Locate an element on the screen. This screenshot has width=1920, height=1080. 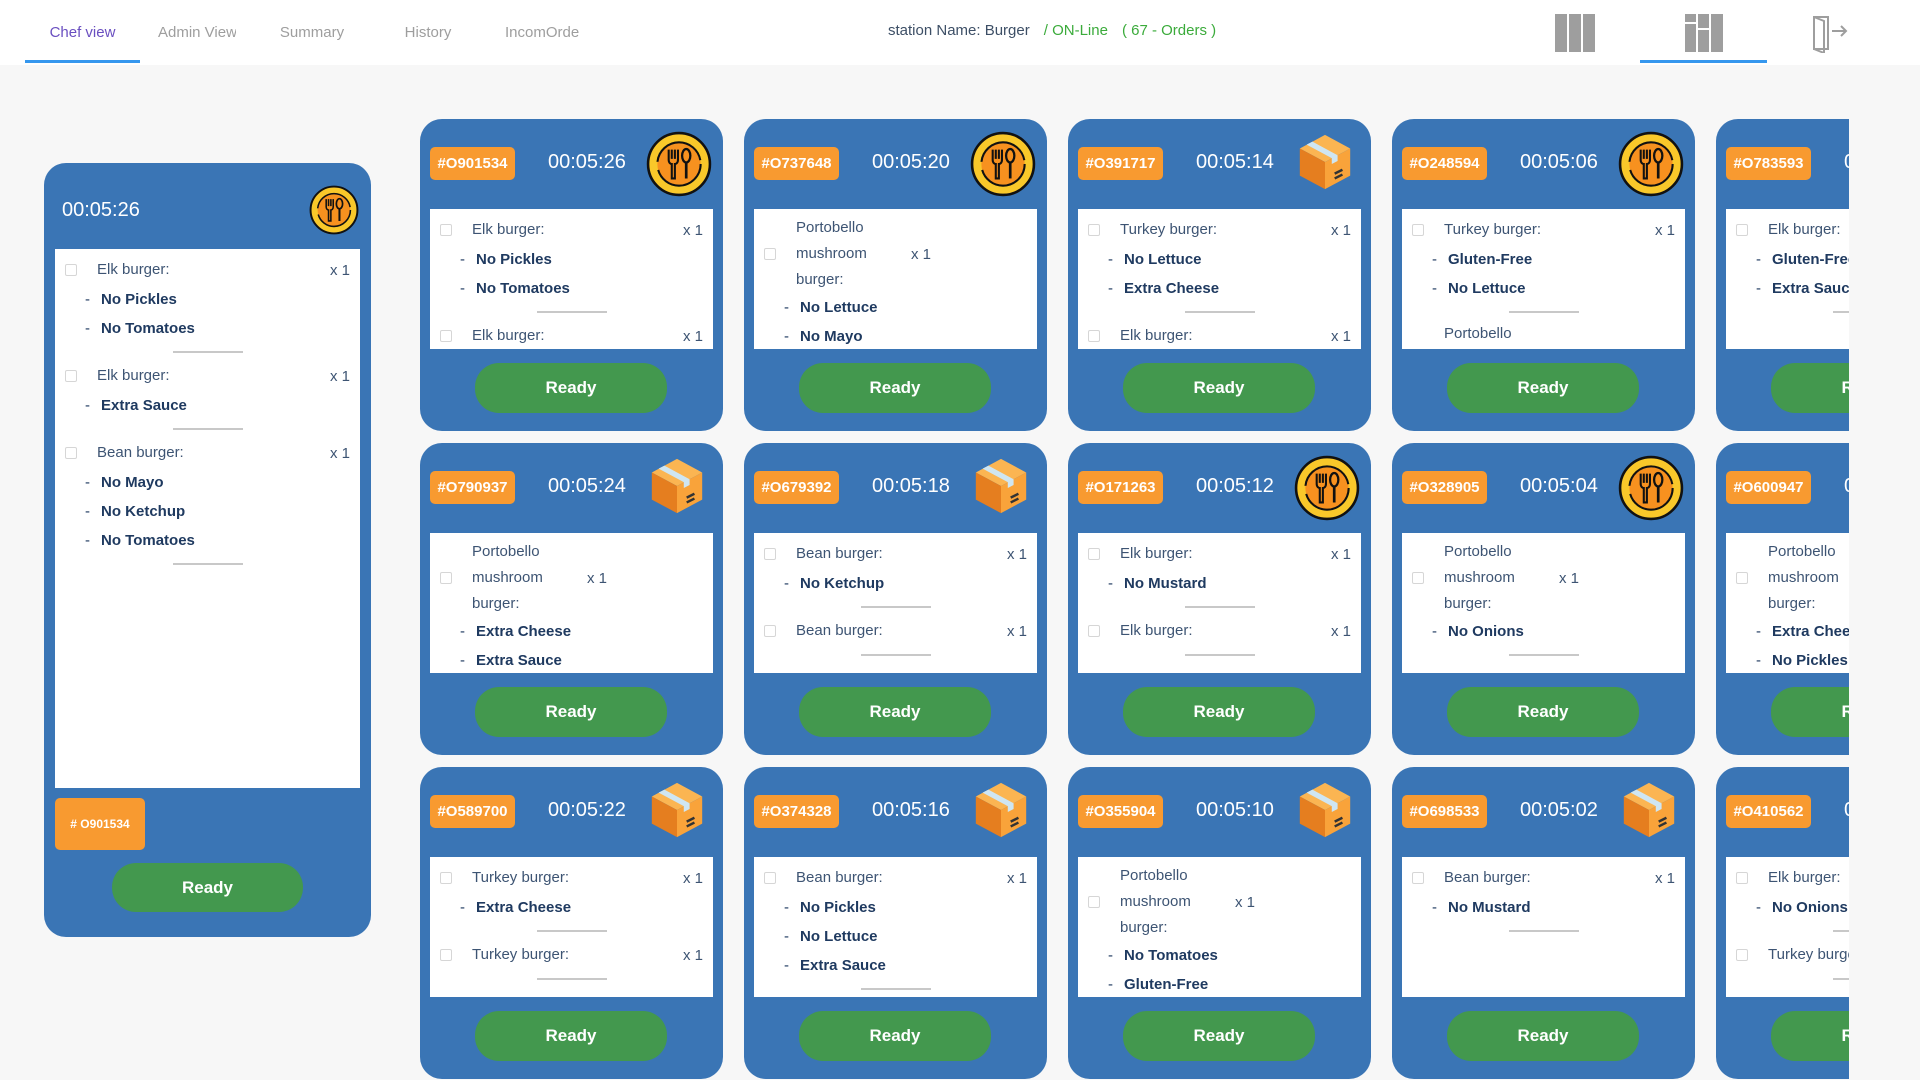
logout-button is located at coordinates (1830, 32).